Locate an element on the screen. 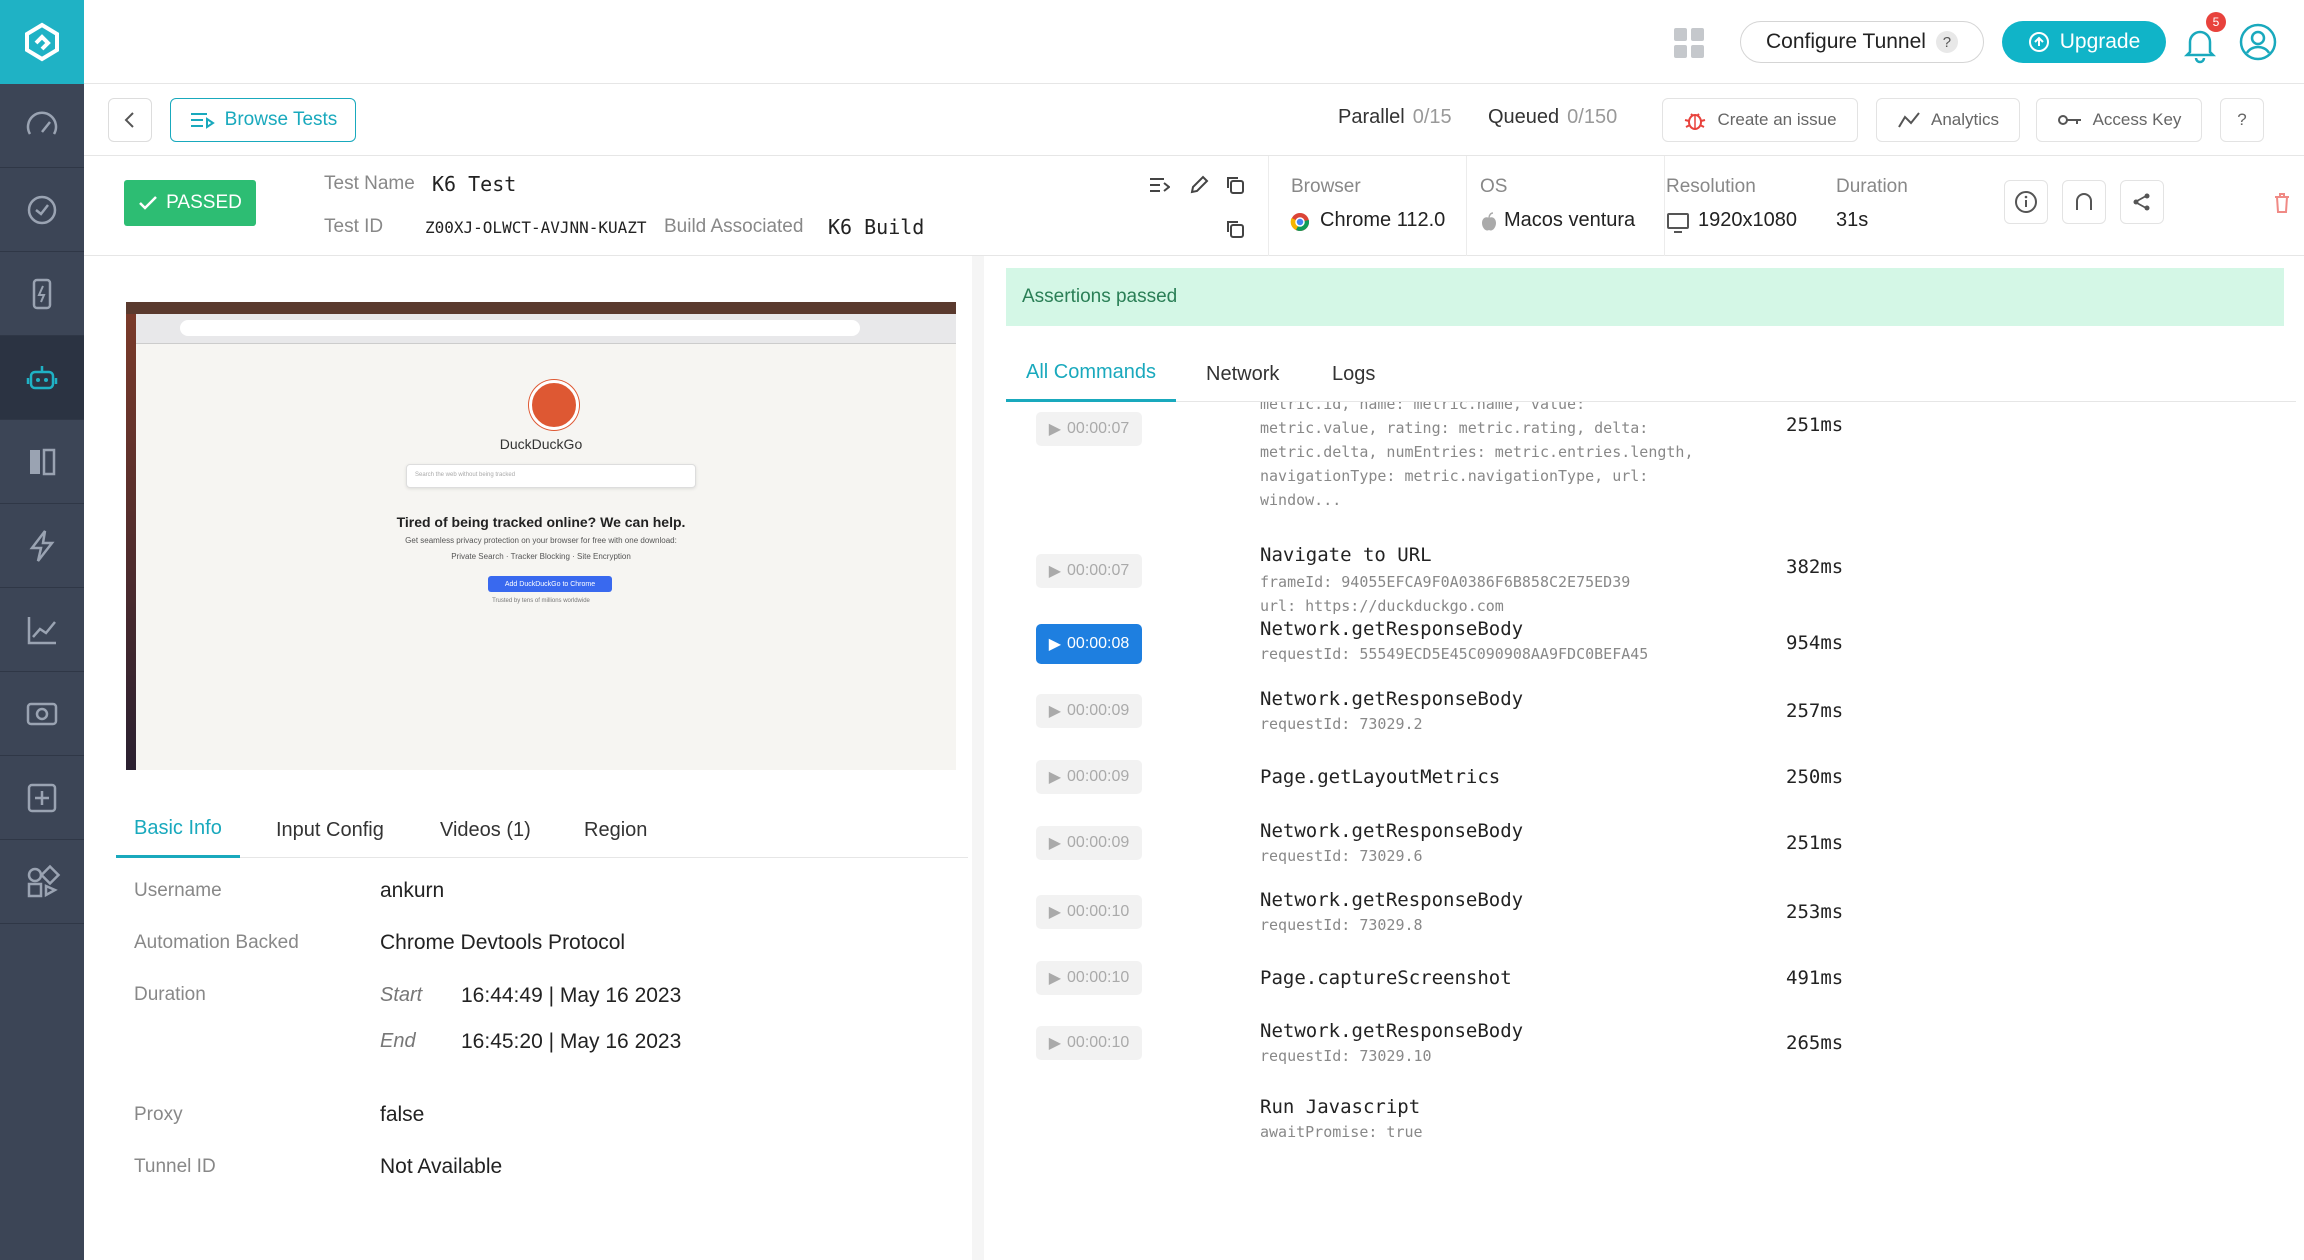  build-name: K6 Build is located at coordinates (876, 227).